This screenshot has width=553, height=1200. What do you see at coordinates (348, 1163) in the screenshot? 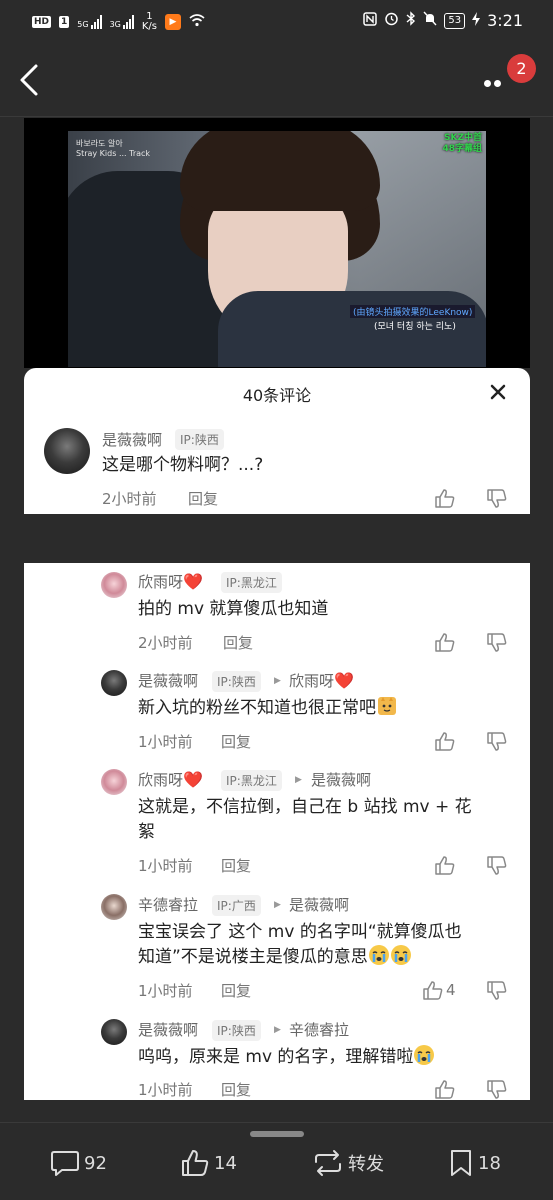
I see `share-button: 转发` at bounding box center [348, 1163].